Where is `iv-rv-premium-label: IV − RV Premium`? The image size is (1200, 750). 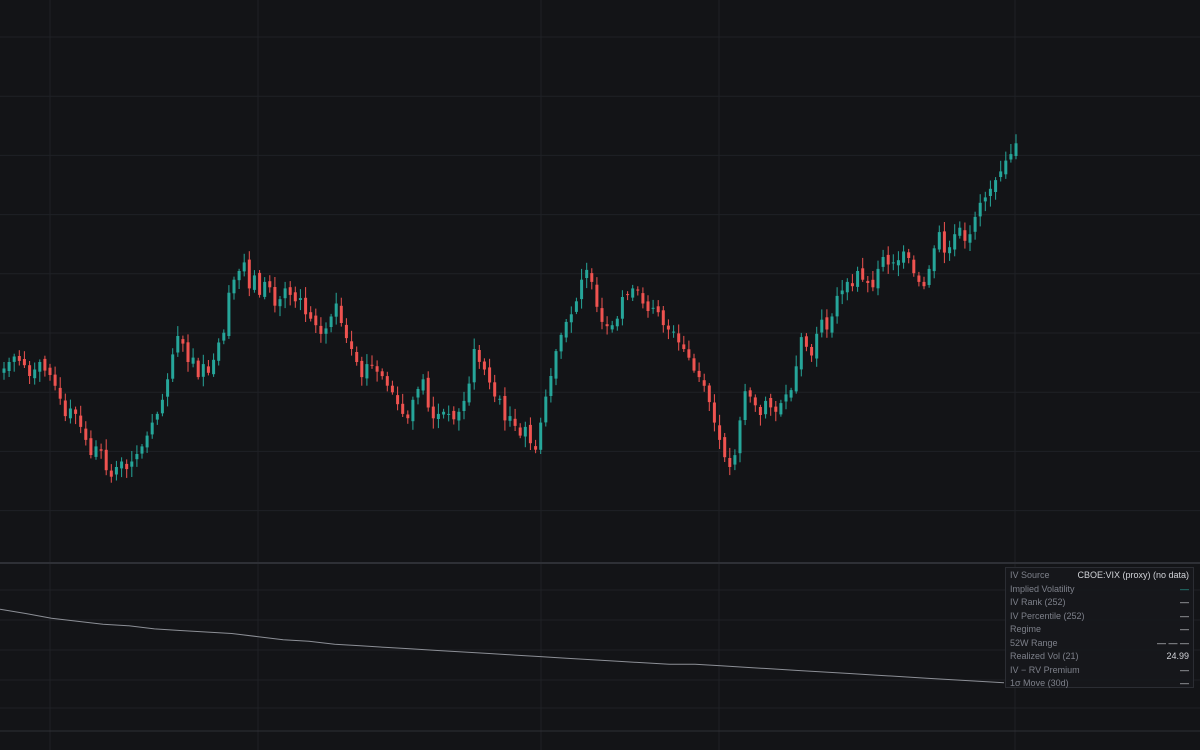 iv-rv-premium-label: IV − RV Premium is located at coordinates (1045, 669).